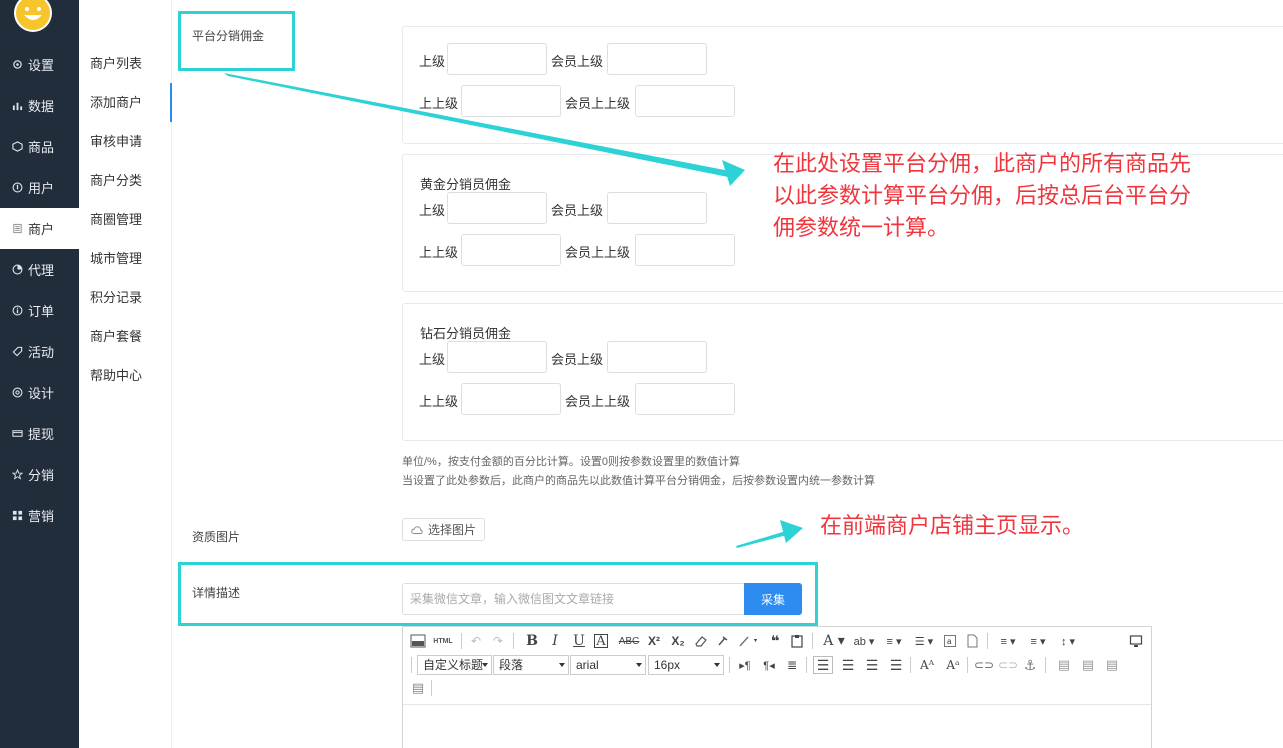 The height and width of the screenshot is (748, 1283). Describe the element at coordinates (791, 531) in the screenshot. I see `arrow-head-storefront` at that location.